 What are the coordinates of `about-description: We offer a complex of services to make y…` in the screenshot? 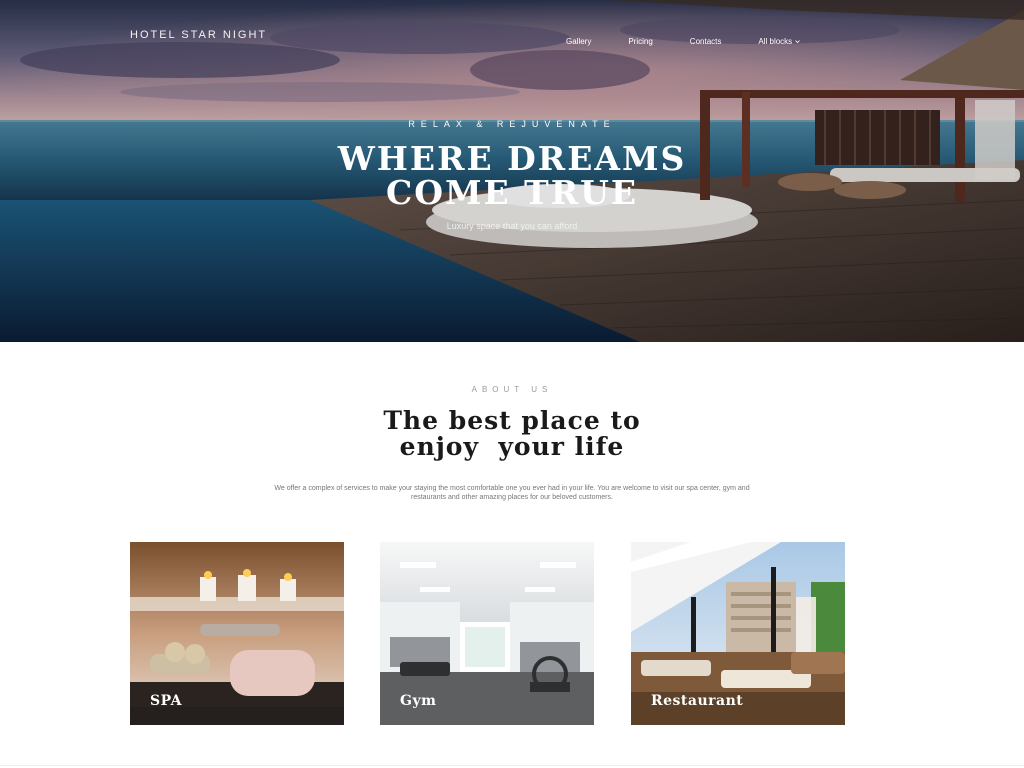 It's located at (512, 493).